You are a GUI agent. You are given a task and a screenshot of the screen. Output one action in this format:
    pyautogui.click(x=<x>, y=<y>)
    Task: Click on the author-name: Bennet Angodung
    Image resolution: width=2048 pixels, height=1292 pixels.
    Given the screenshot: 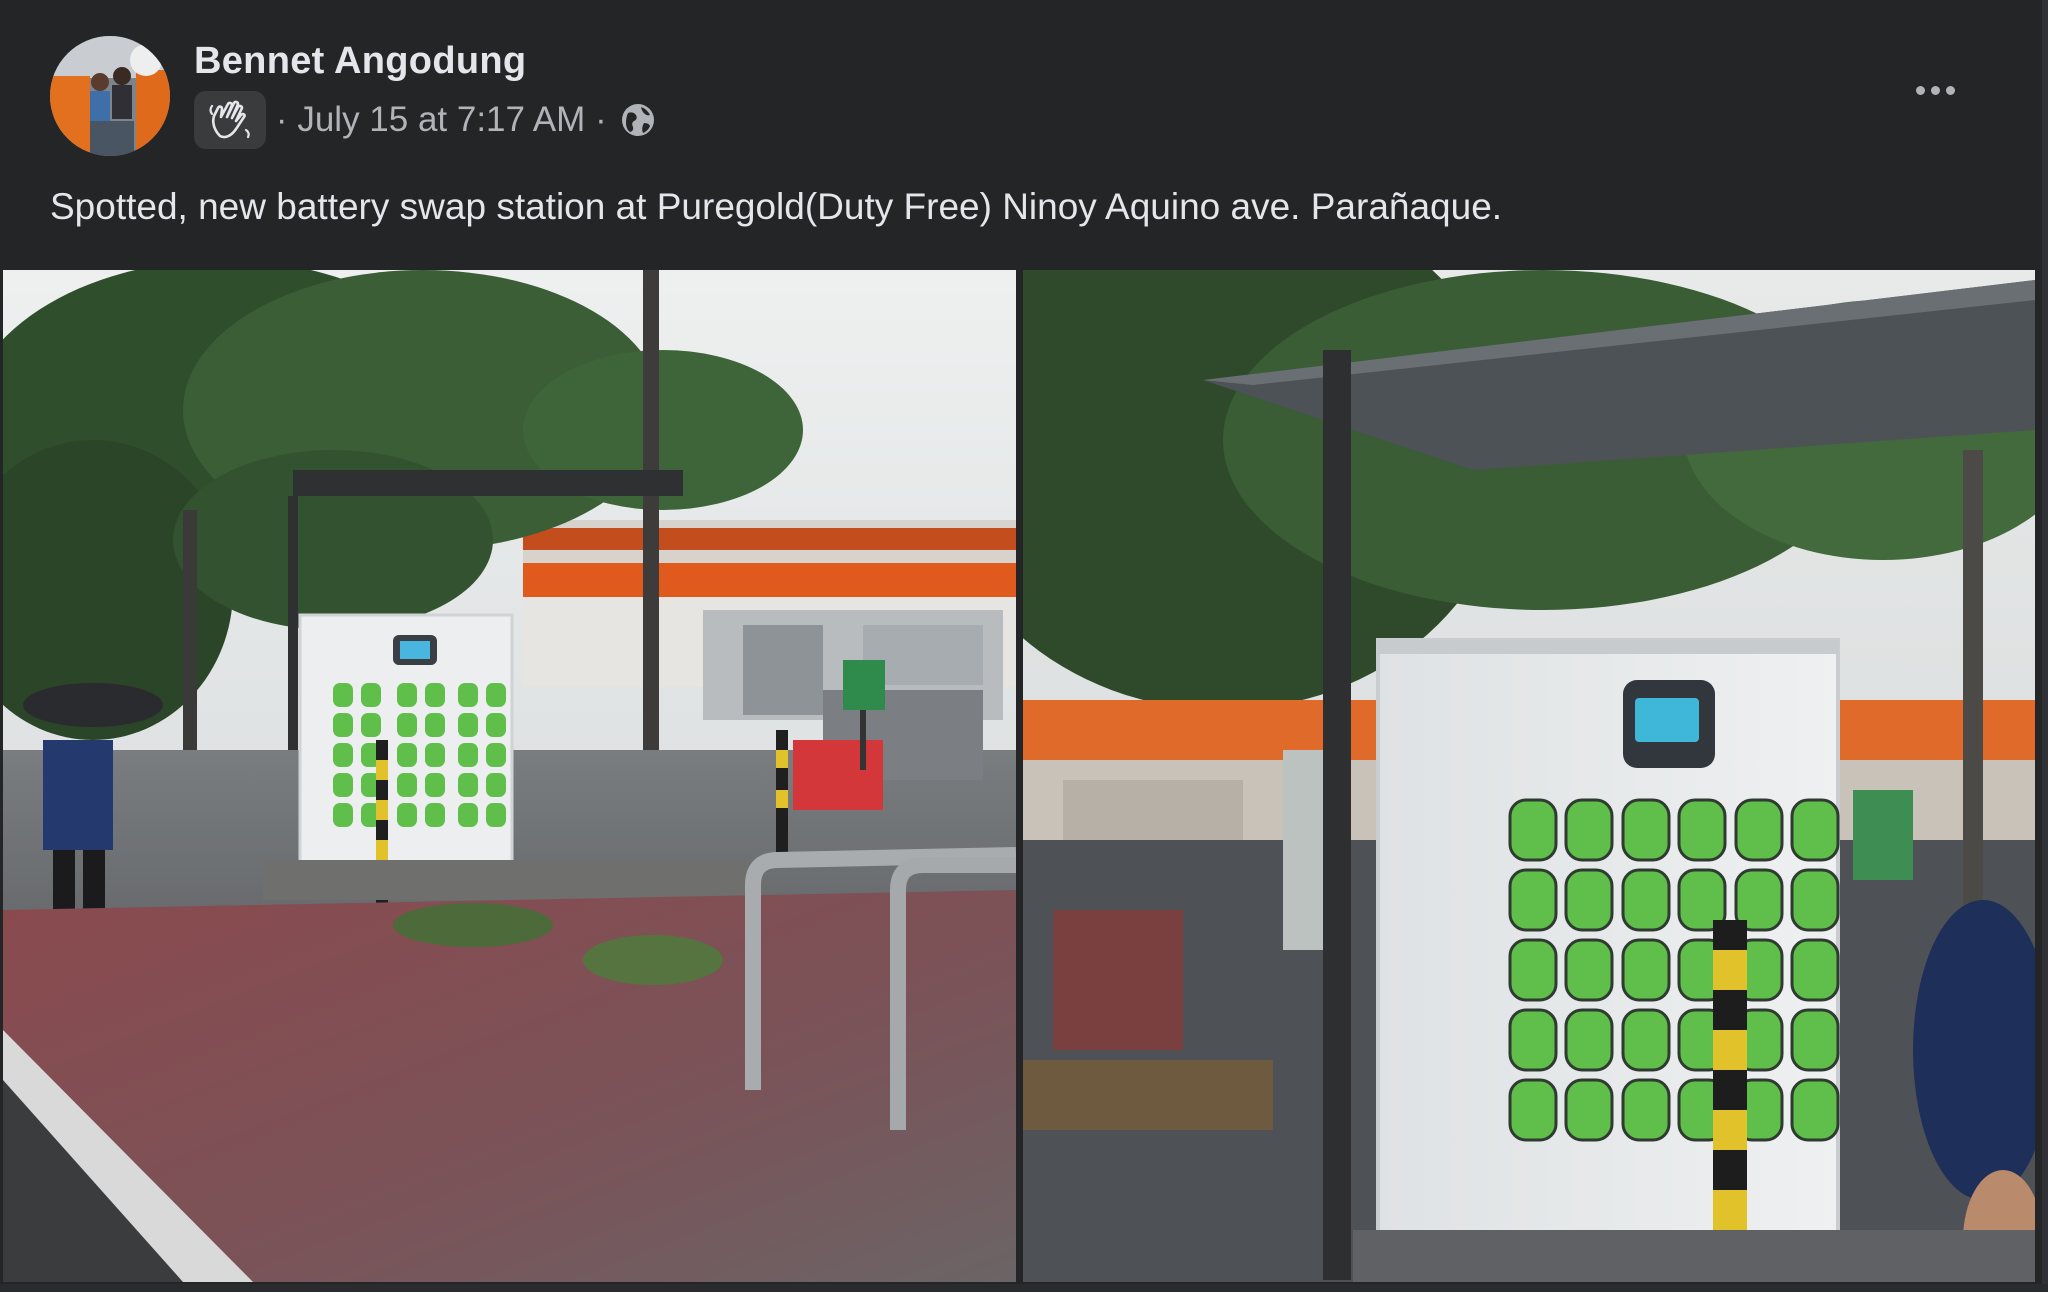 What is the action you would take?
    pyautogui.click(x=360, y=61)
    